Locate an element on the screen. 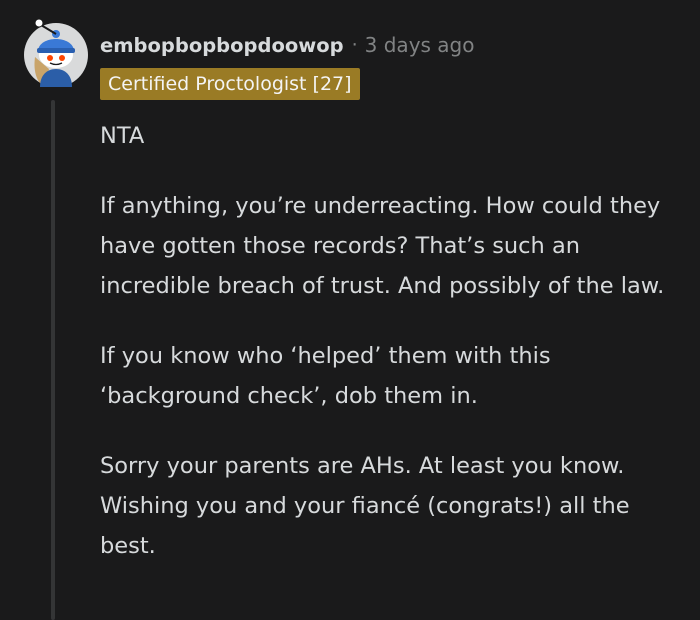 The height and width of the screenshot is (620, 700). user-flair: Certified Proctologist [27] is located at coordinates (230, 84).